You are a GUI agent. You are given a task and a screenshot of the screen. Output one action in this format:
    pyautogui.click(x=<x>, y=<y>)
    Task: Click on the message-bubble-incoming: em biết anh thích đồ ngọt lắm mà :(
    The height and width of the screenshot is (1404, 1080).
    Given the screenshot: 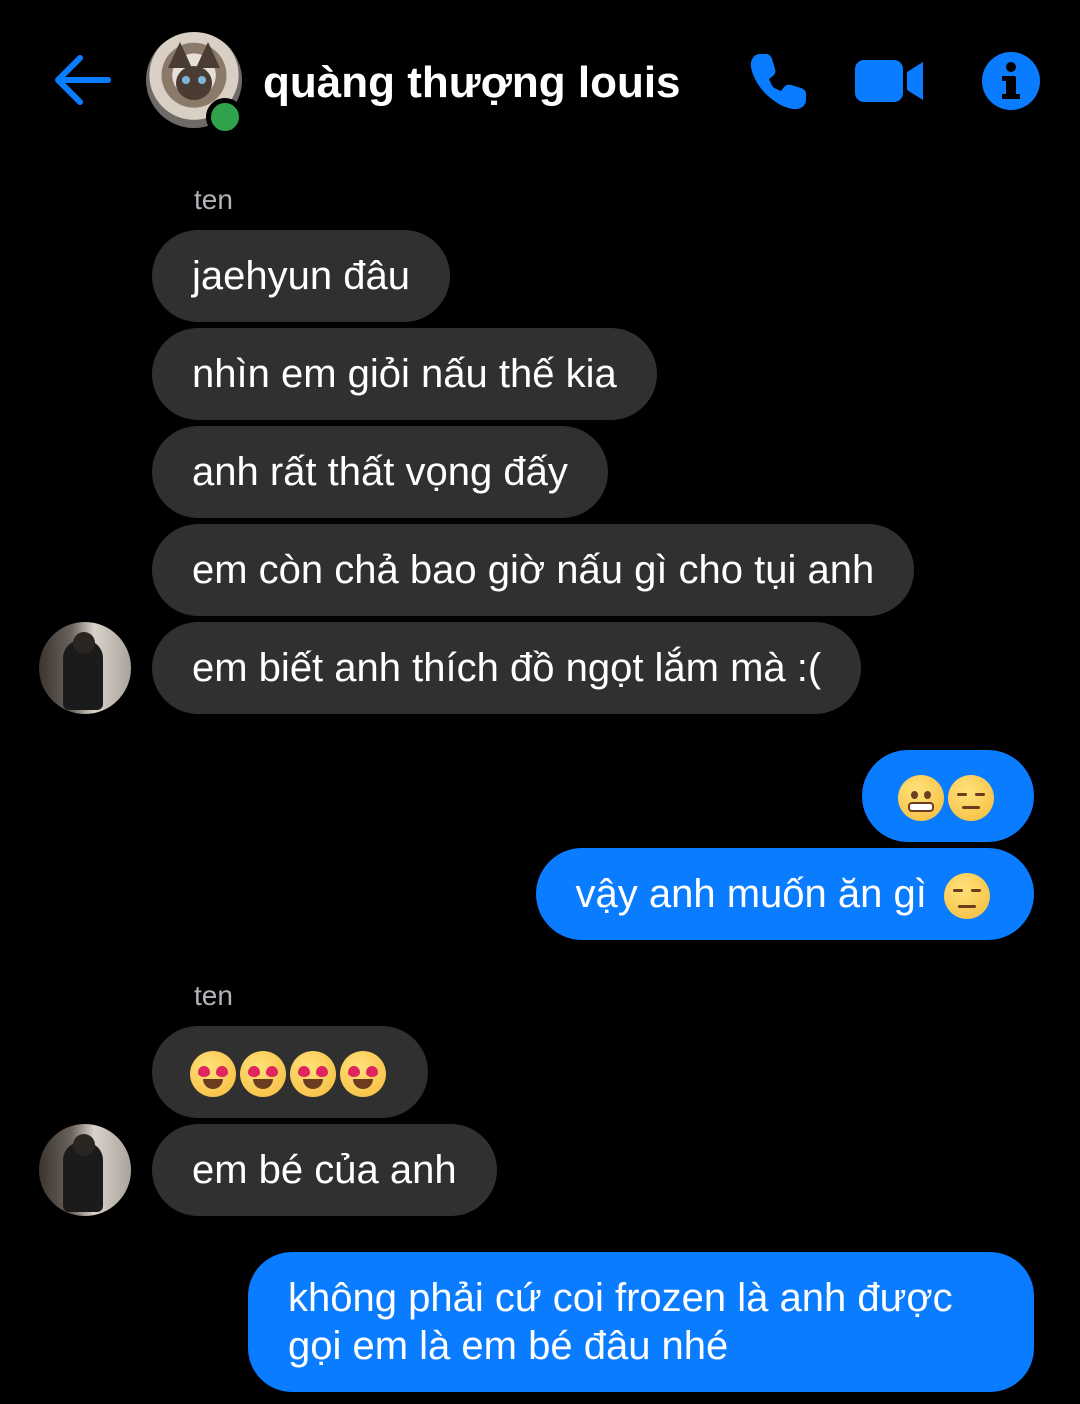 What is the action you would take?
    pyautogui.click(x=507, y=668)
    